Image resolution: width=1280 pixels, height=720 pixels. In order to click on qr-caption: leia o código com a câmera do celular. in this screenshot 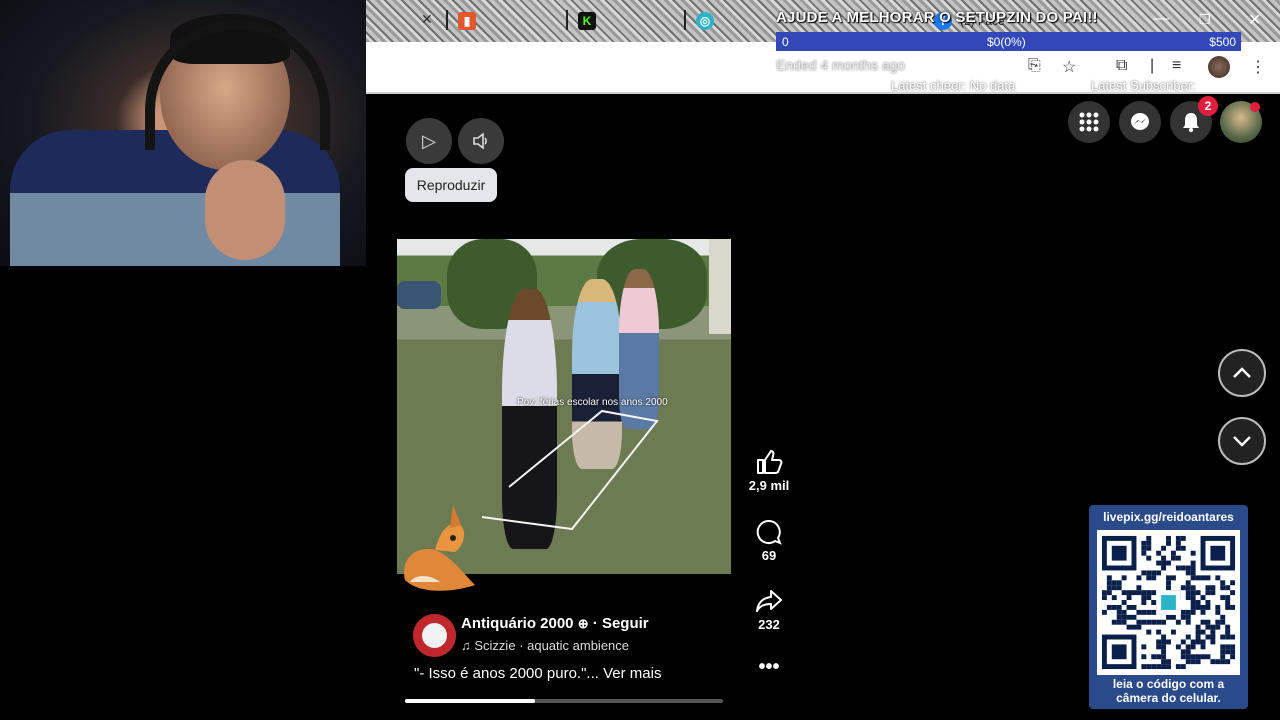, I will do `click(1168, 691)`.